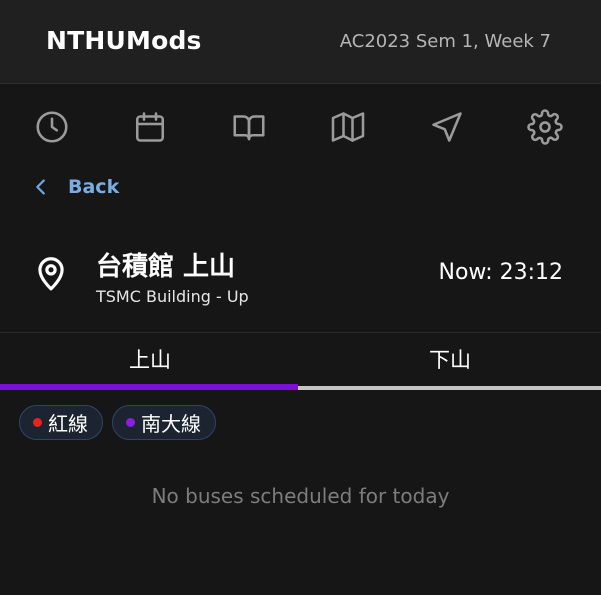 The width and height of the screenshot is (601, 595). Describe the element at coordinates (300, 496) in the screenshot. I see `empty-state-message: No buses scheduled for today` at that location.